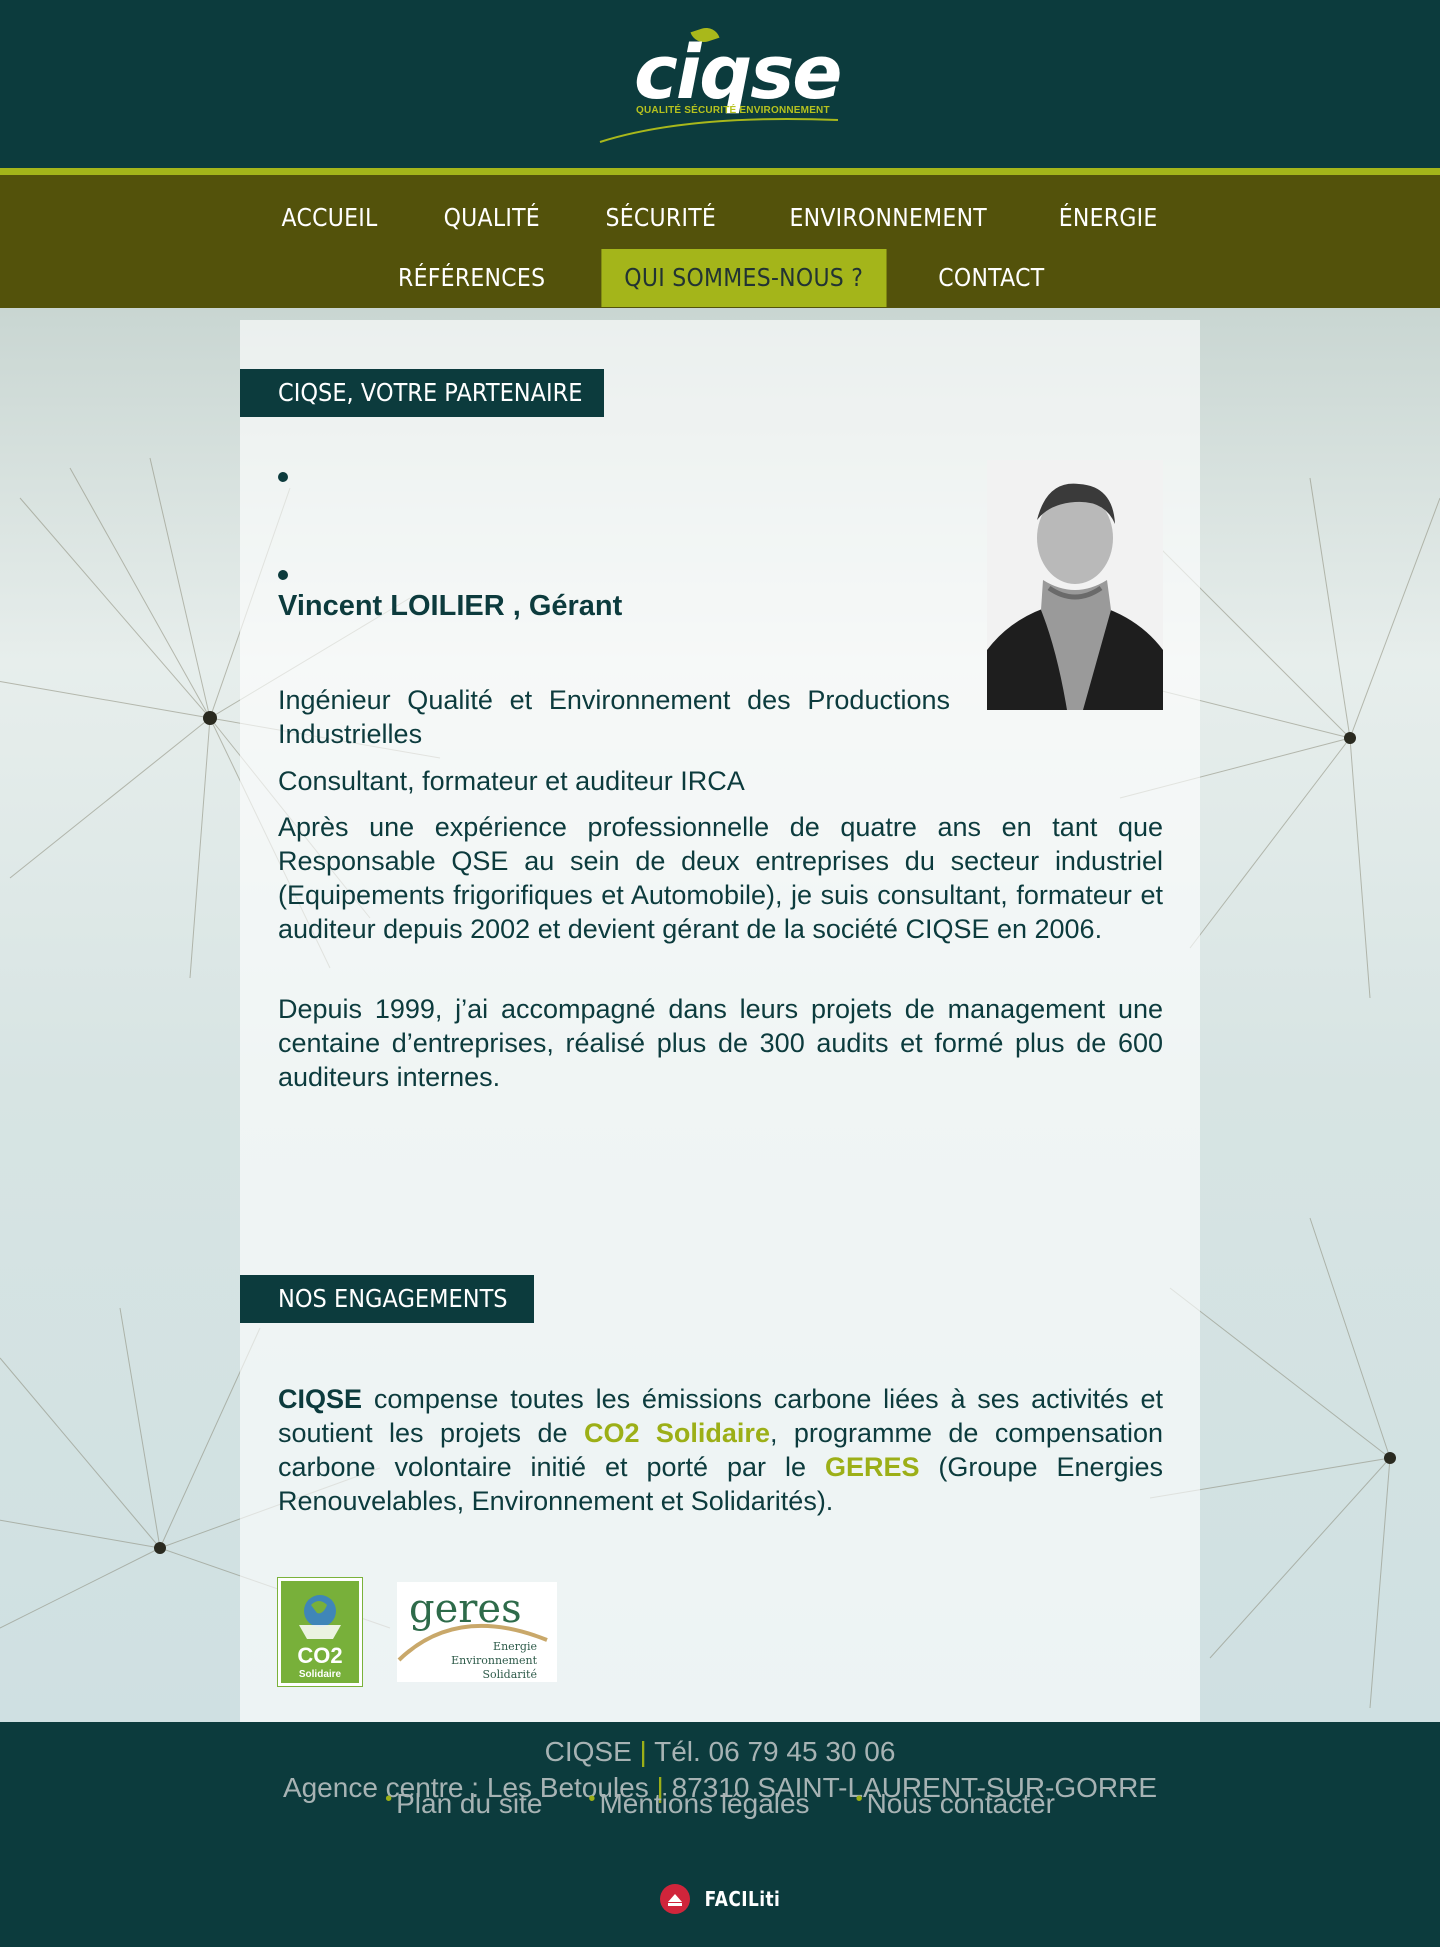 Image resolution: width=1440 pixels, height=1947 pixels. What do you see at coordinates (1108, 218) in the screenshot?
I see `nav-energie: ÉNERGIE` at bounding box center [1108, 218].